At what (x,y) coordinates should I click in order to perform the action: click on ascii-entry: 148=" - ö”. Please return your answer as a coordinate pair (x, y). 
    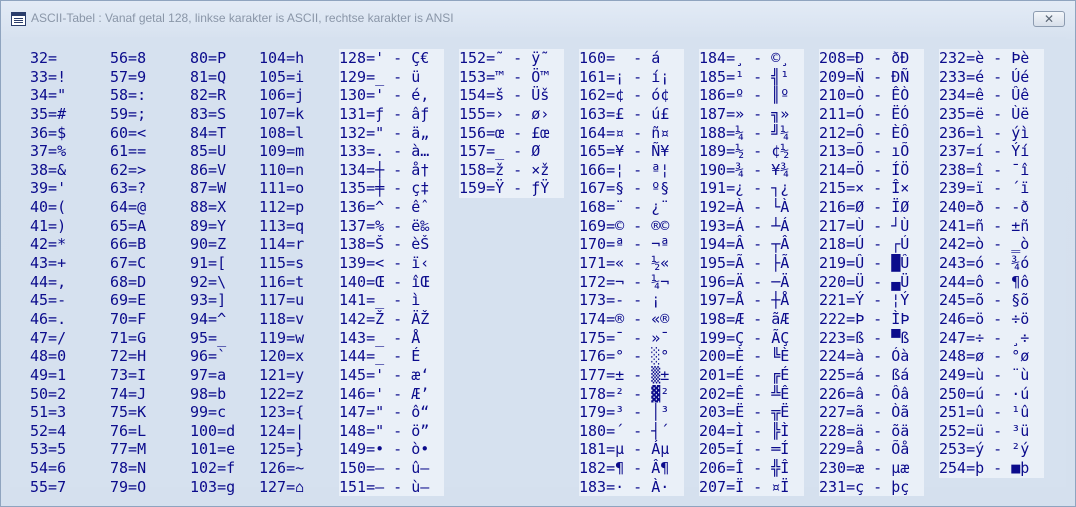
    Looking at the image, I should click on (384, 430).